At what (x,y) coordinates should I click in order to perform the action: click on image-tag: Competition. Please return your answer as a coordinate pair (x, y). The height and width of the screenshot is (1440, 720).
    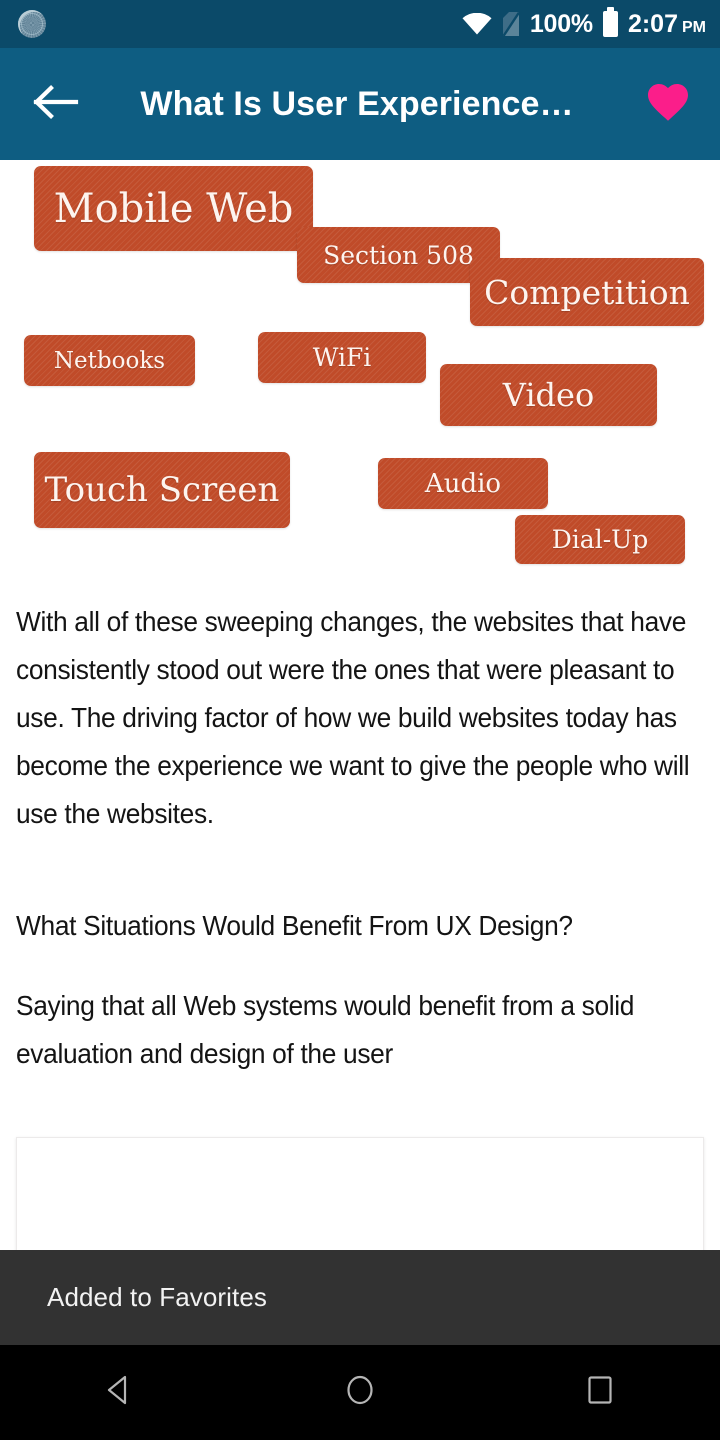
    Looking at the image, I should click on (587, 292).